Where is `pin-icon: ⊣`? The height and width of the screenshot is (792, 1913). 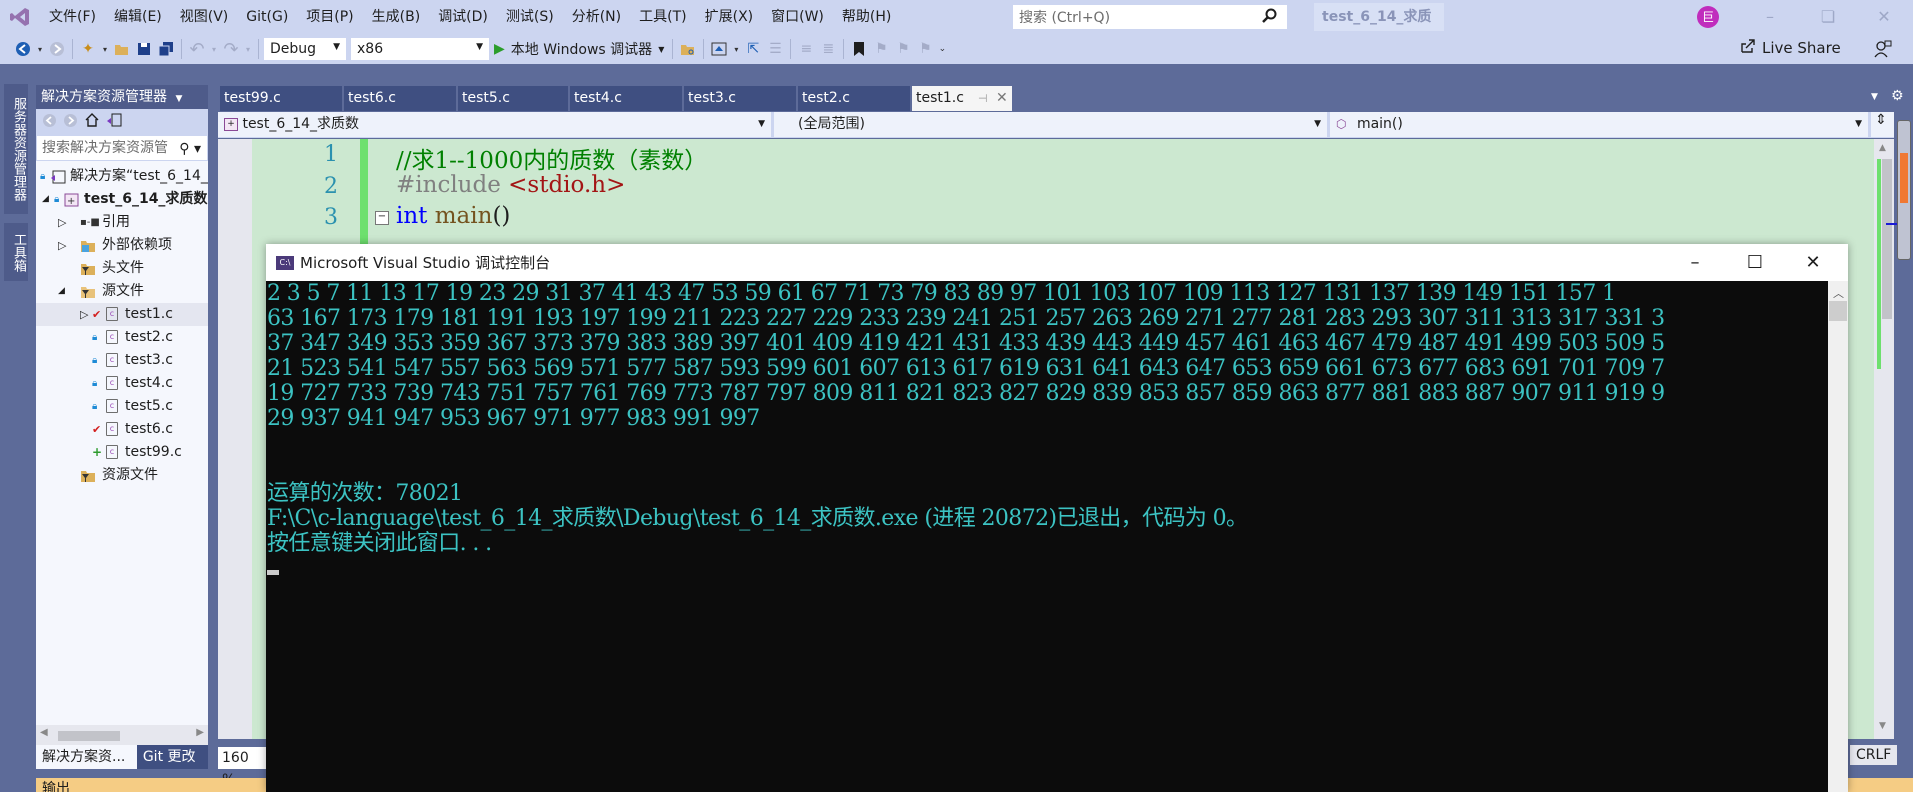
pin-icon: ⊣ is located at coordinates (983, 98).